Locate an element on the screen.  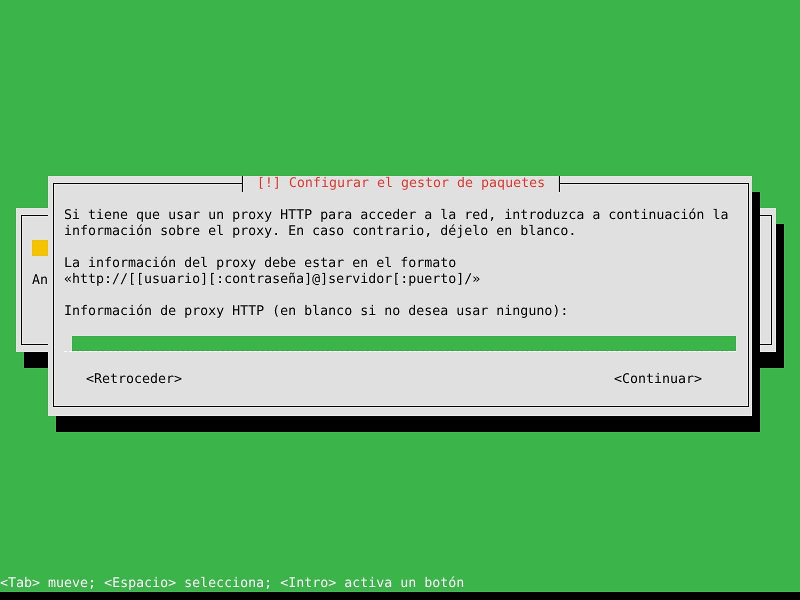
dialog-text: La información del proxy debe estar en el formato is located at coordinates (261, 264).